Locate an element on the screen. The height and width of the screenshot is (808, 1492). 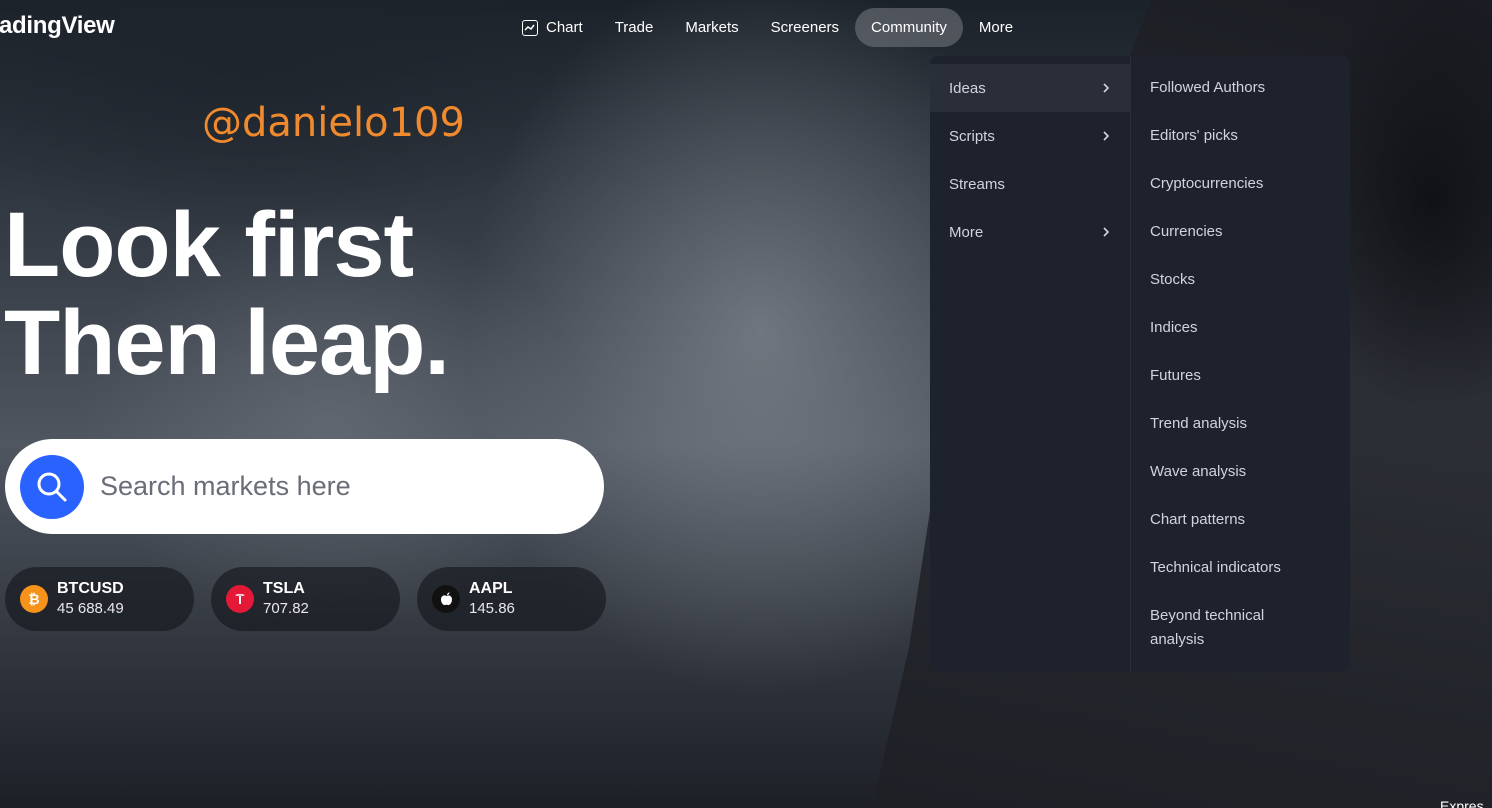
nav-community: Community is located at coordinates (909, 27).